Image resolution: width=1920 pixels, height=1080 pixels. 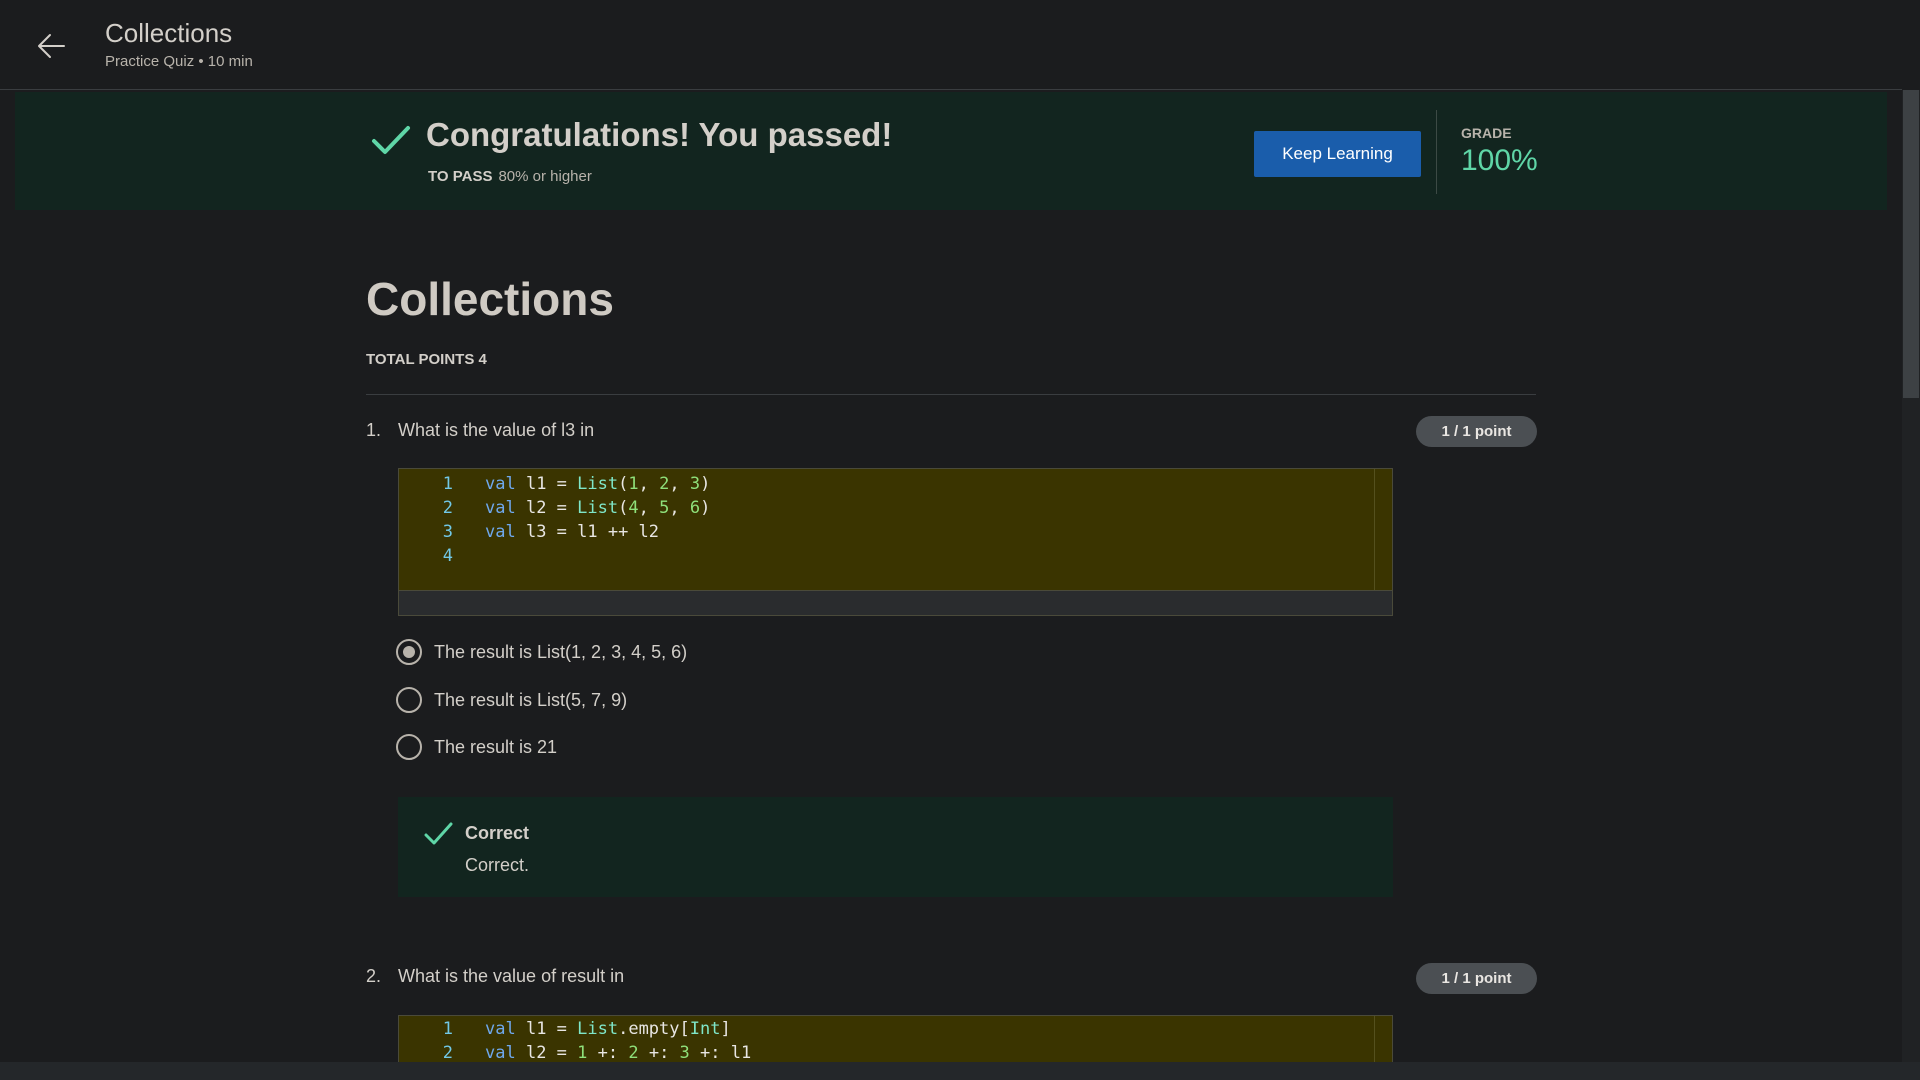 I want to click on grade-label: GRADE, so click(x=1486, y=133).